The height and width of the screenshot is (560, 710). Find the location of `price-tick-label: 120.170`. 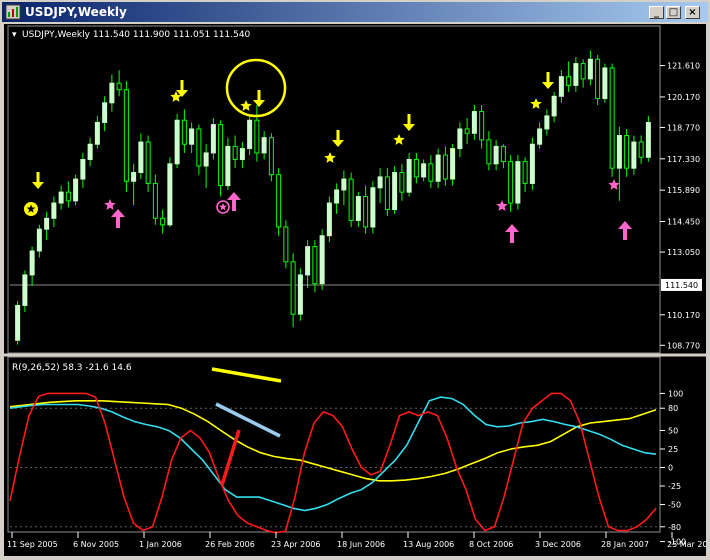

price-tick-label: 120.170 is located at coordinates (683, 97).